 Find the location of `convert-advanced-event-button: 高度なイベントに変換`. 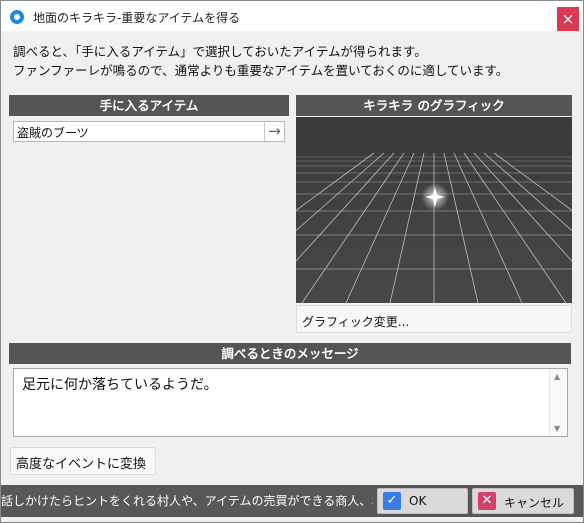

convert-advanced-event-button: 高度なイベントに変換 is located at coordinates (83, 461).